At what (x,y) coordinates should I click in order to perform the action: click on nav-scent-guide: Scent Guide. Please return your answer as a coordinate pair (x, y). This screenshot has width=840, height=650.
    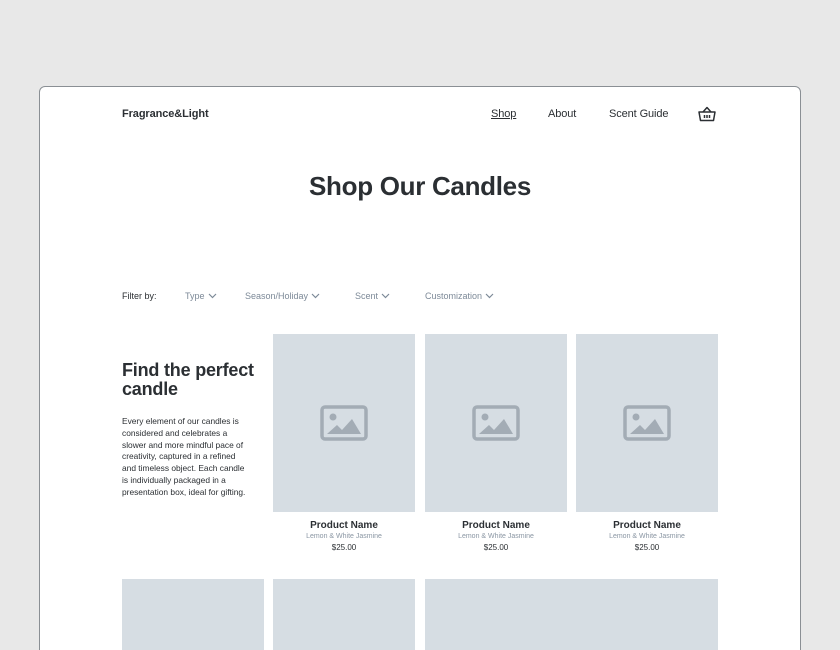
    Looking at the image, I should click on (639, 114).